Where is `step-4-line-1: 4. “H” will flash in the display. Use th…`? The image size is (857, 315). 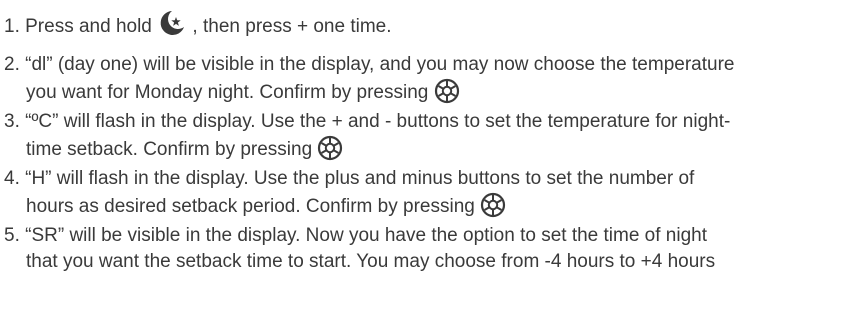 step-4-line-1: 4. “H” will flash in the display. Use th… is located at coordinates (349, 178).